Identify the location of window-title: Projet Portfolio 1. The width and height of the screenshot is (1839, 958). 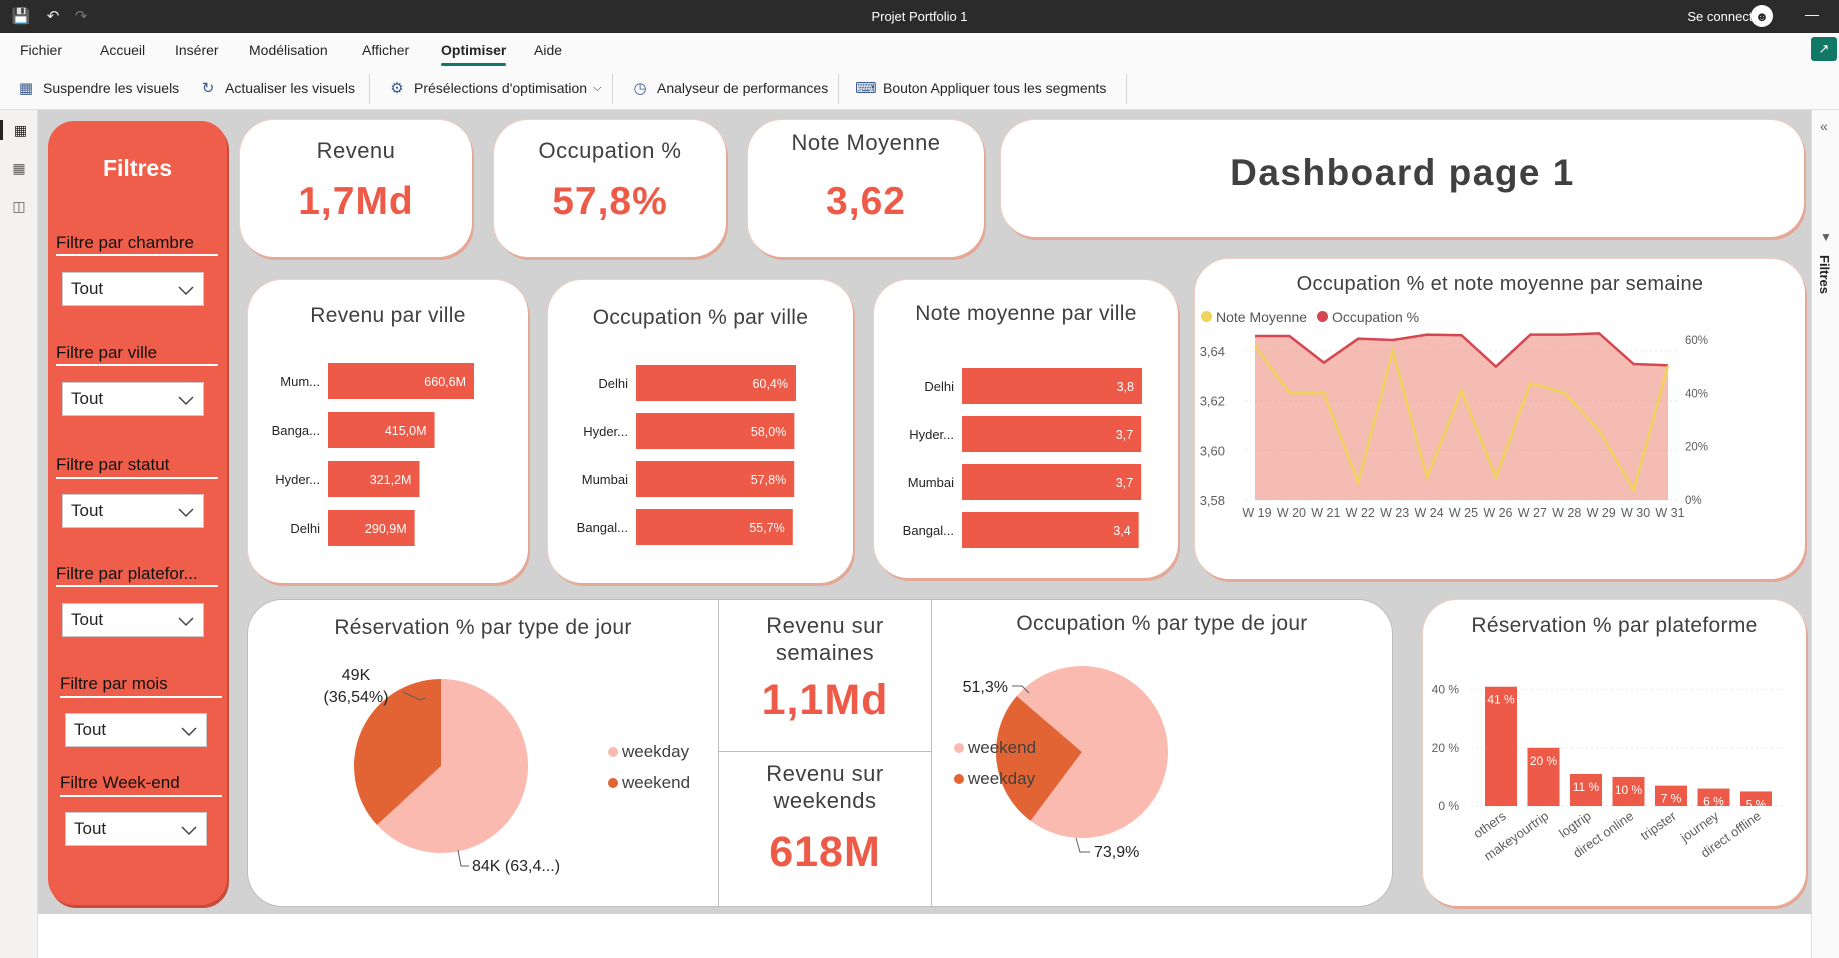
(919, 16).